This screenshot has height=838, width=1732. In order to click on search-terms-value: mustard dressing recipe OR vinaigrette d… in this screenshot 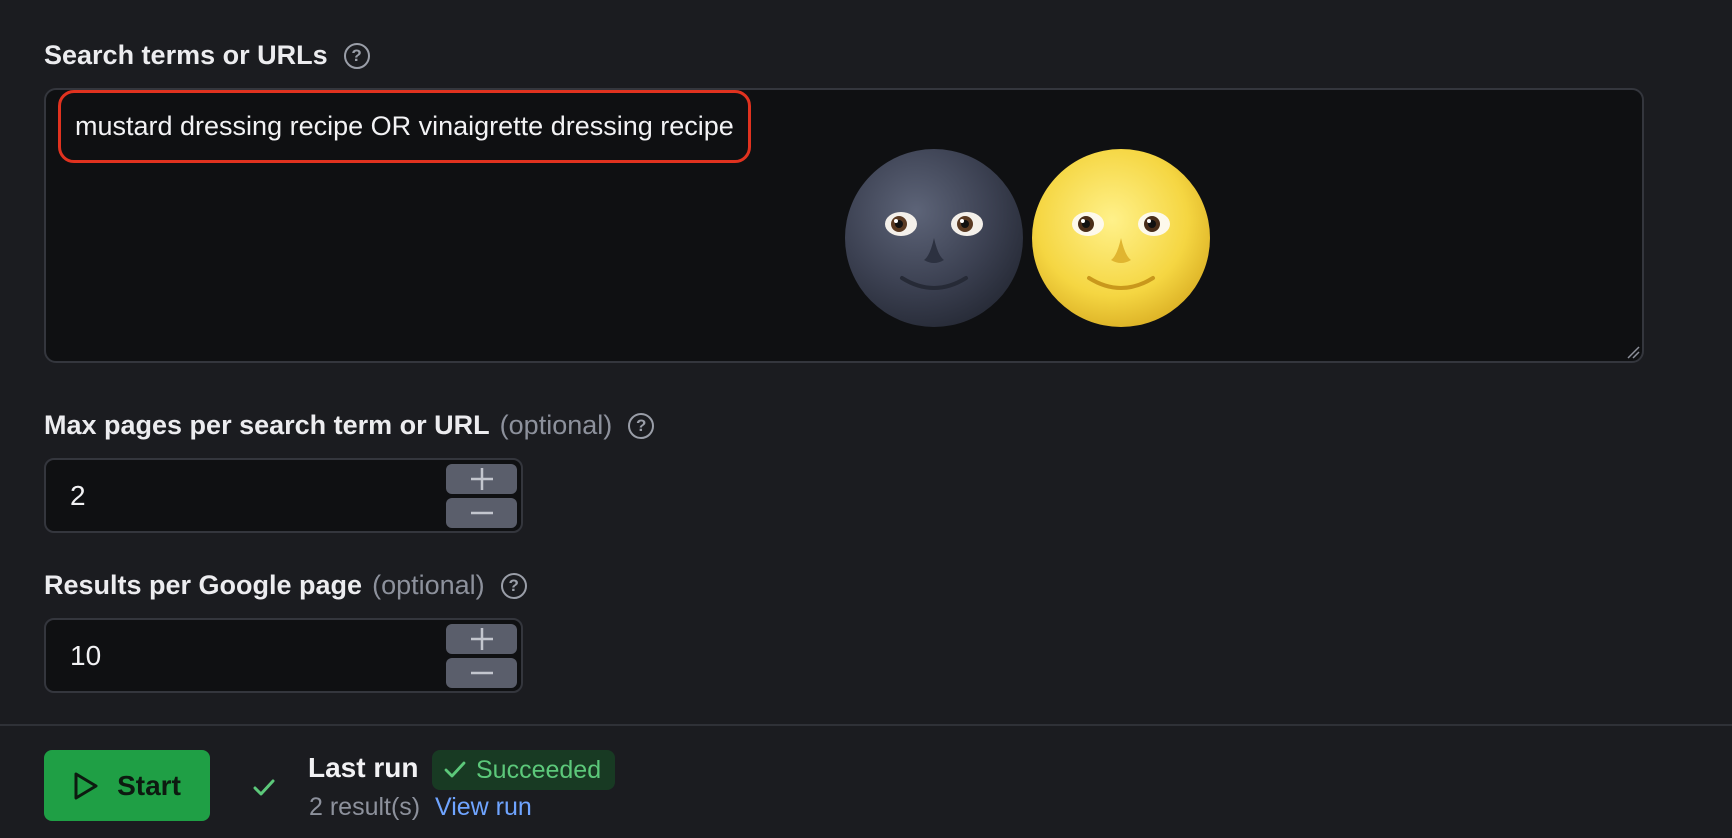, I will do `click(404, 126)`.